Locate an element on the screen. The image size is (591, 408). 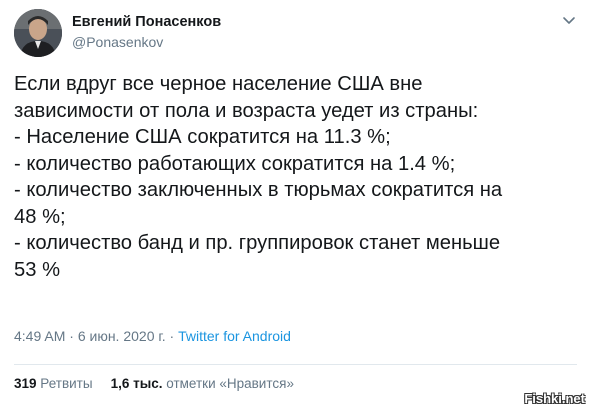
avatar-image is located at coordinates (38, 33).